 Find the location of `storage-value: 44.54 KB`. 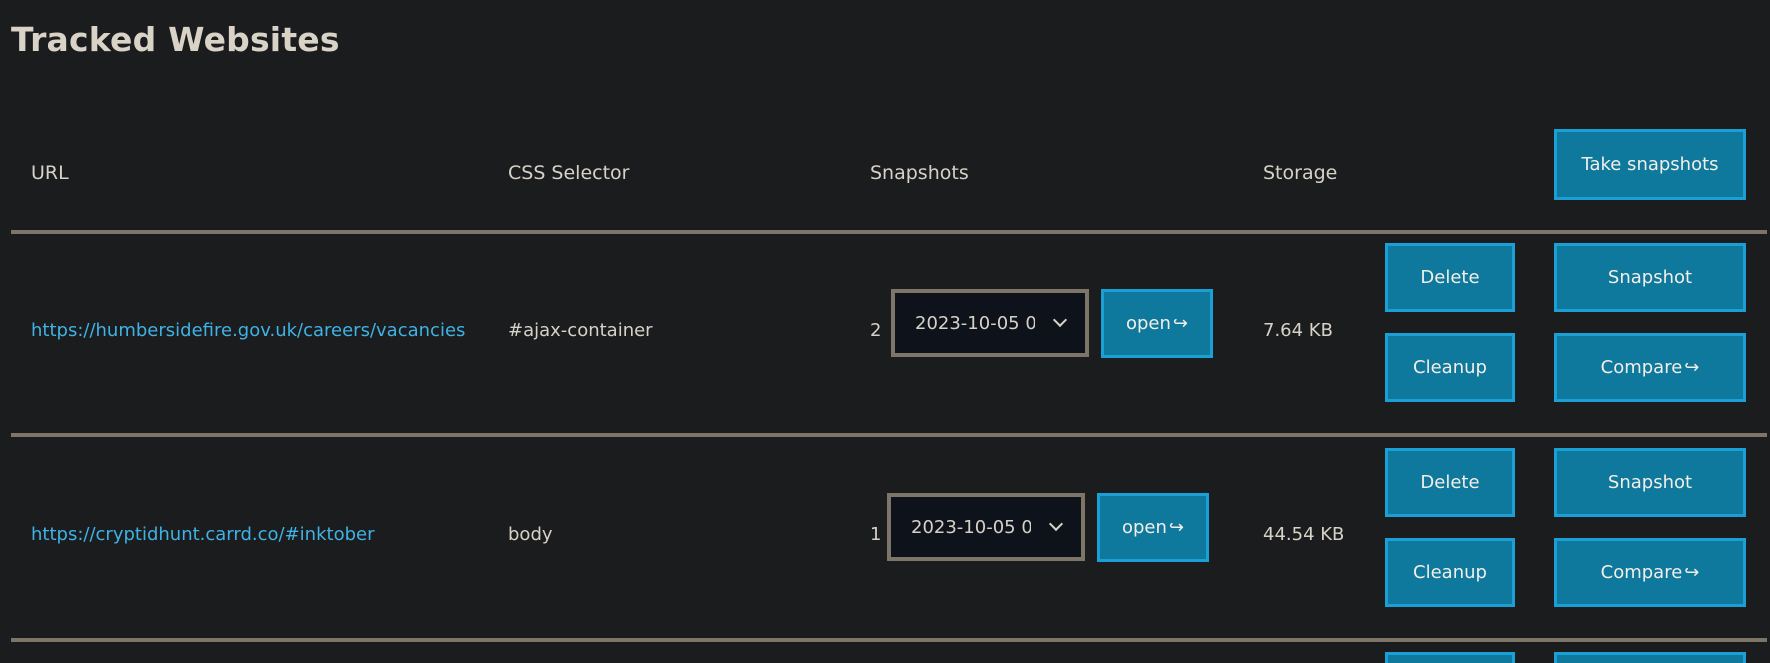

storage-value: 44.54 KB is located at coordinates (1304, 534).